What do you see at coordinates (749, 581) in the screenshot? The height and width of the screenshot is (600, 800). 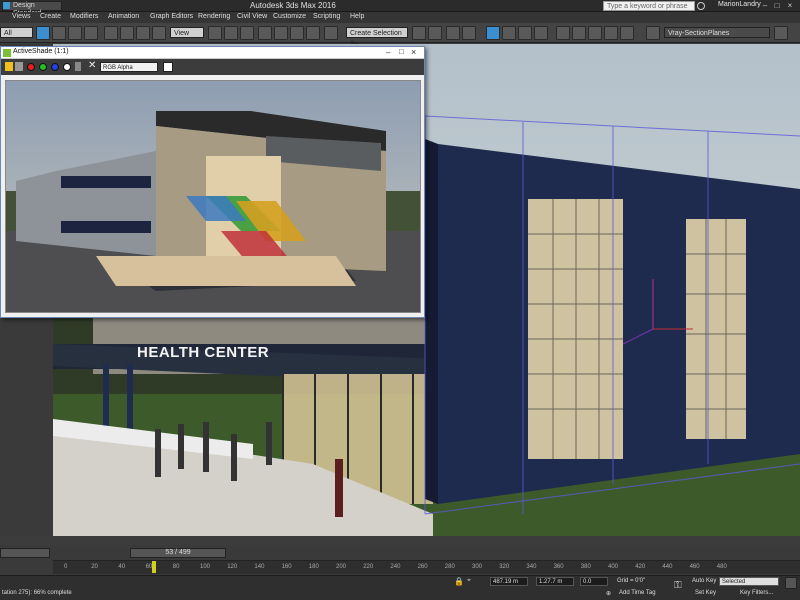 I see `key-selection-dropdown: Selected` at bounding box center [749, 581].